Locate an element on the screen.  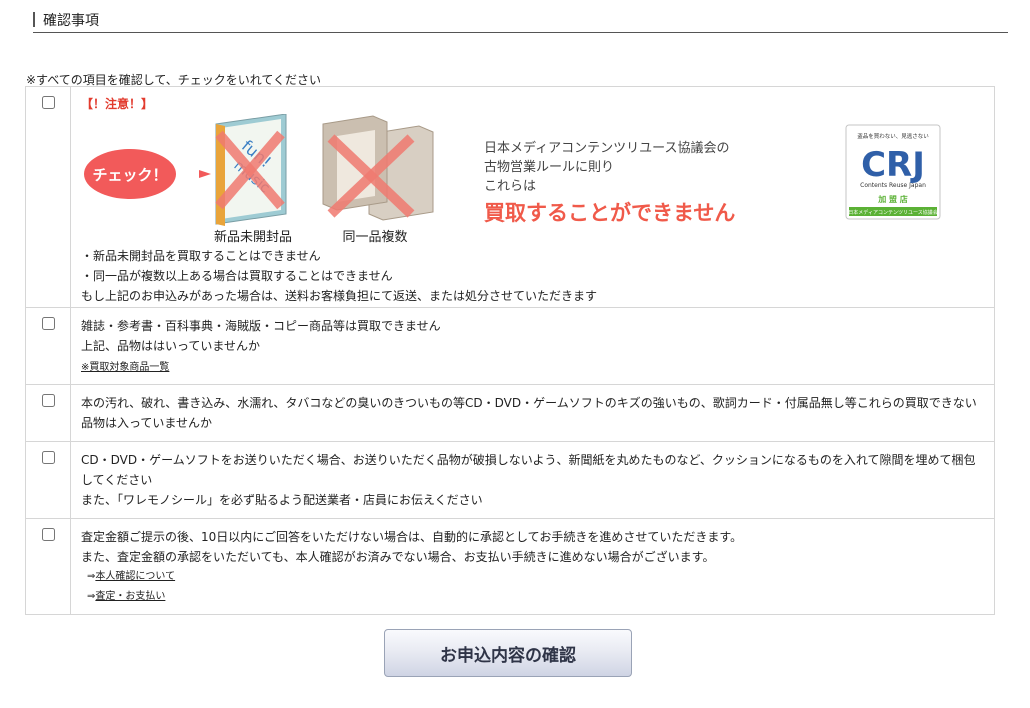
check-badge-text: チェック！ is located at coordinates (129, 175).